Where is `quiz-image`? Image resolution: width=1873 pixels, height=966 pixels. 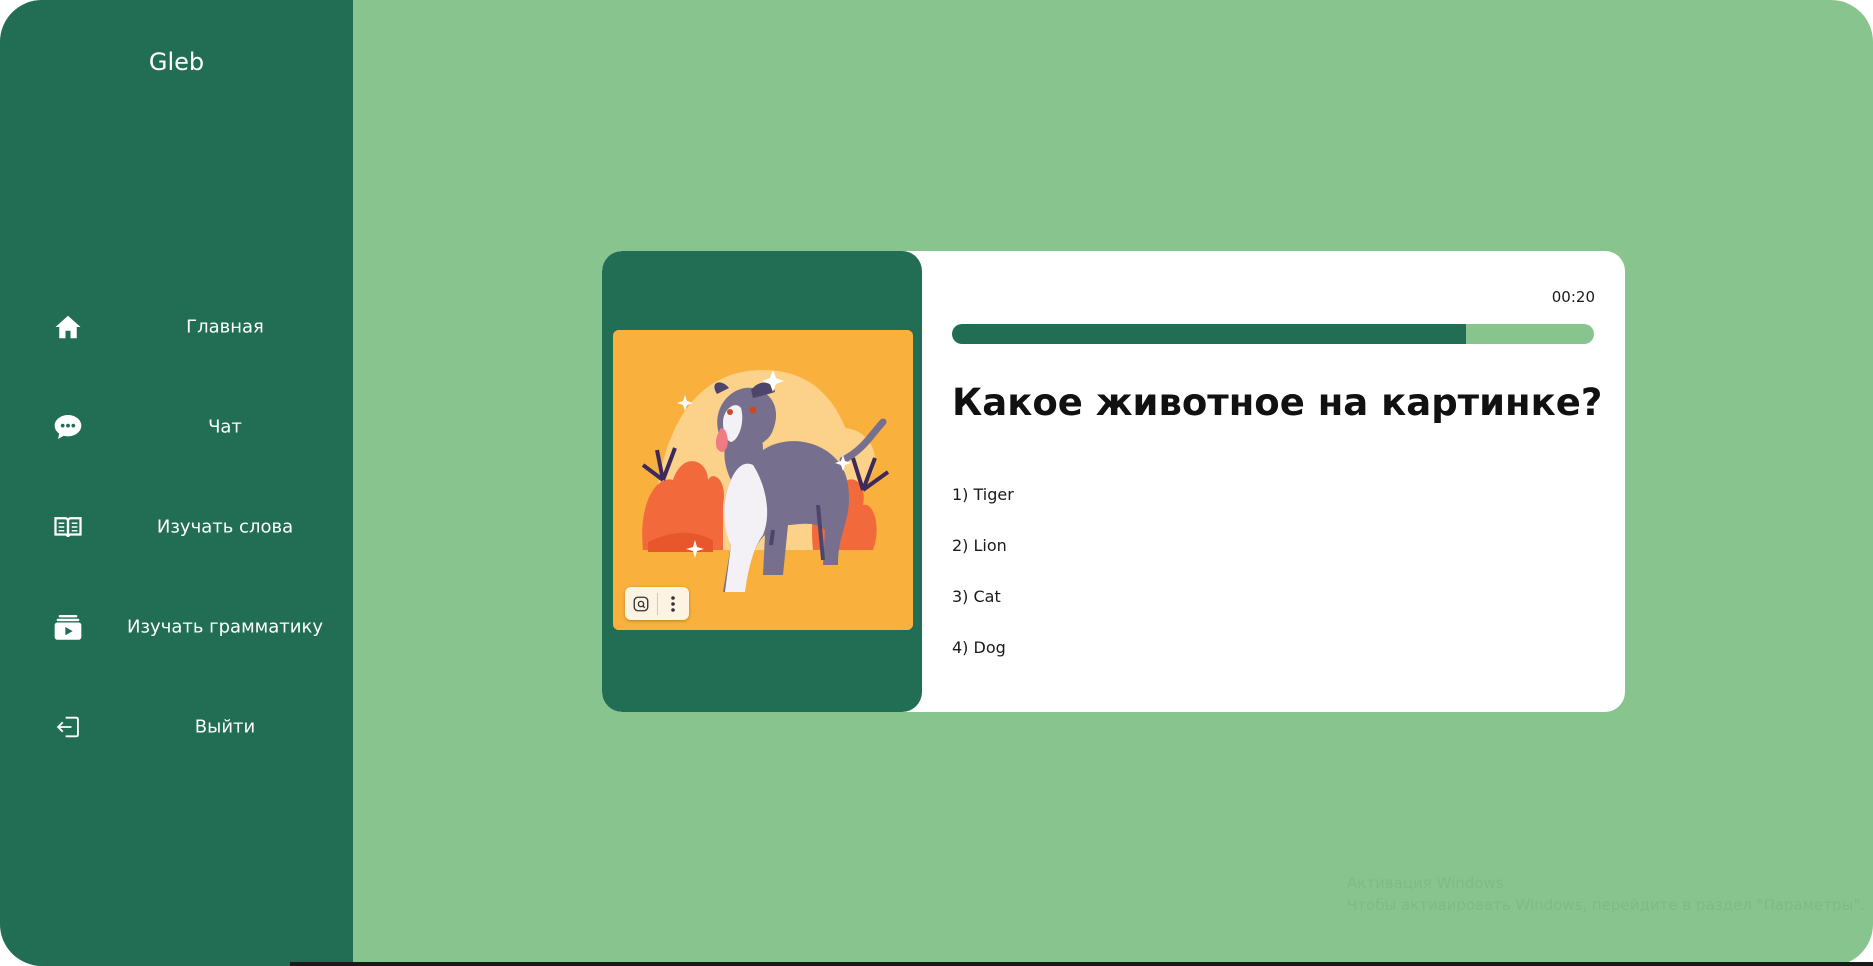 quiz-image is located at coordinates (763, 480).